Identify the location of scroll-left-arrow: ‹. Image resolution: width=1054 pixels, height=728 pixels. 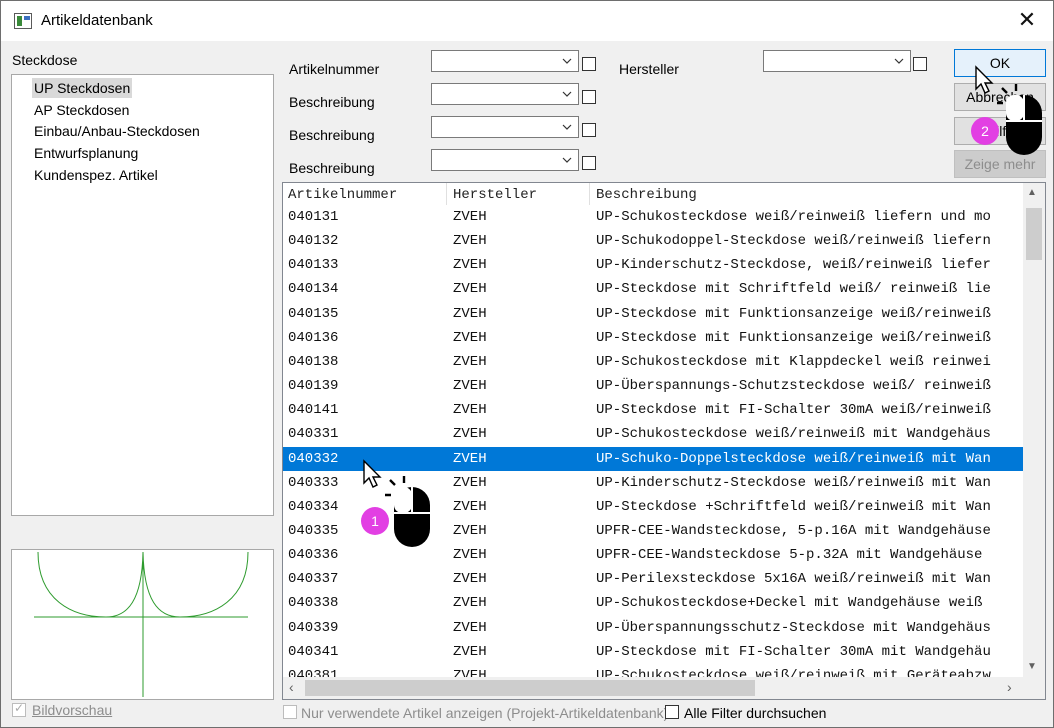
(291, 687).